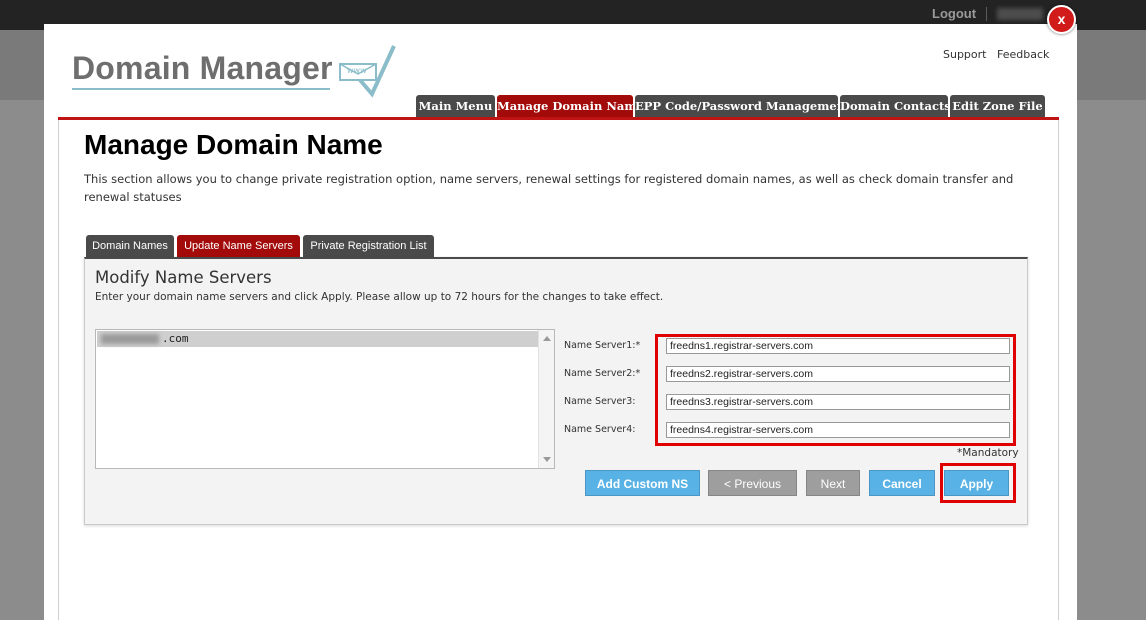 The width and height of the screenshot is (1146, 620). What do you see at coordinates (988, 453) in the screenshot?
I see `mandatory-note: *Mandatory` at bounding box center [988, 453].